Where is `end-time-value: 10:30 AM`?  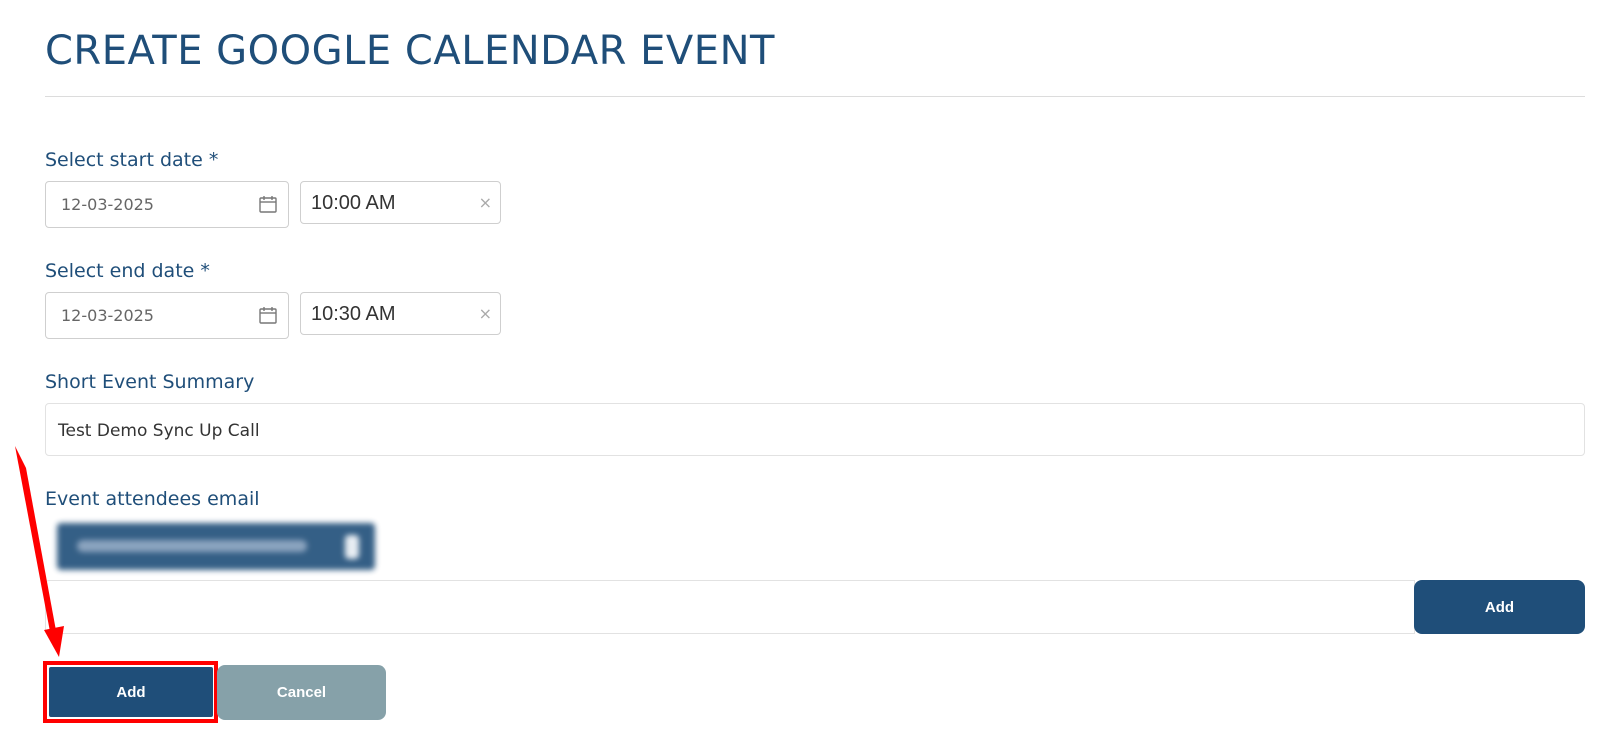
end-time-value: 10:30 AM is located at coordinates (353, 314).